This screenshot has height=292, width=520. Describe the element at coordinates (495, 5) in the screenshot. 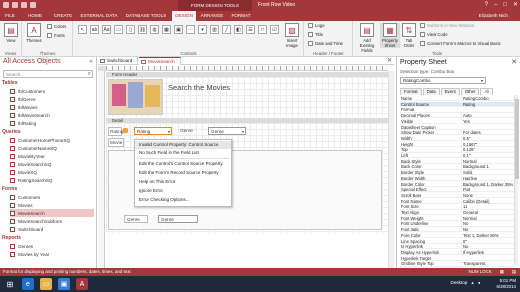

I see `minimize-button: –` at that location.